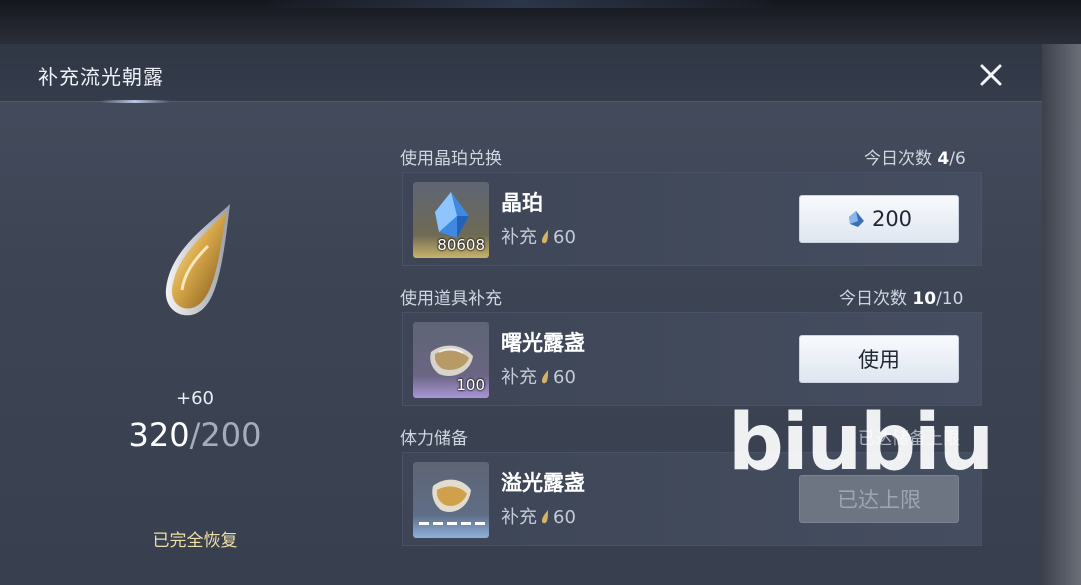 The width and height of the screenshot is (1081, 585). What do you see at coordinates (159, 435) in the screenshot?
I see `stamina-current: 320` at bounding box center [159, 435].